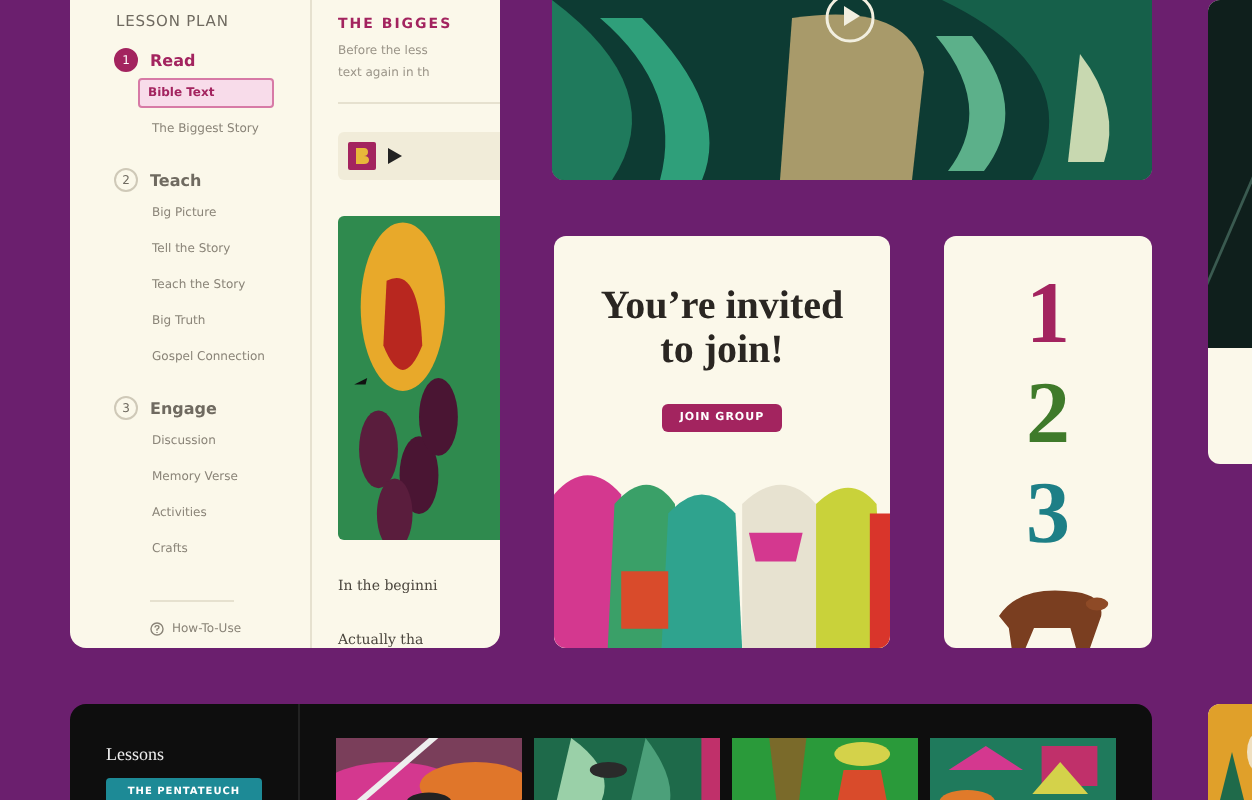  What do you see at coordinates (157, 629) in the screenshot?
I see `help-icon` at bounding box center [157, 629].